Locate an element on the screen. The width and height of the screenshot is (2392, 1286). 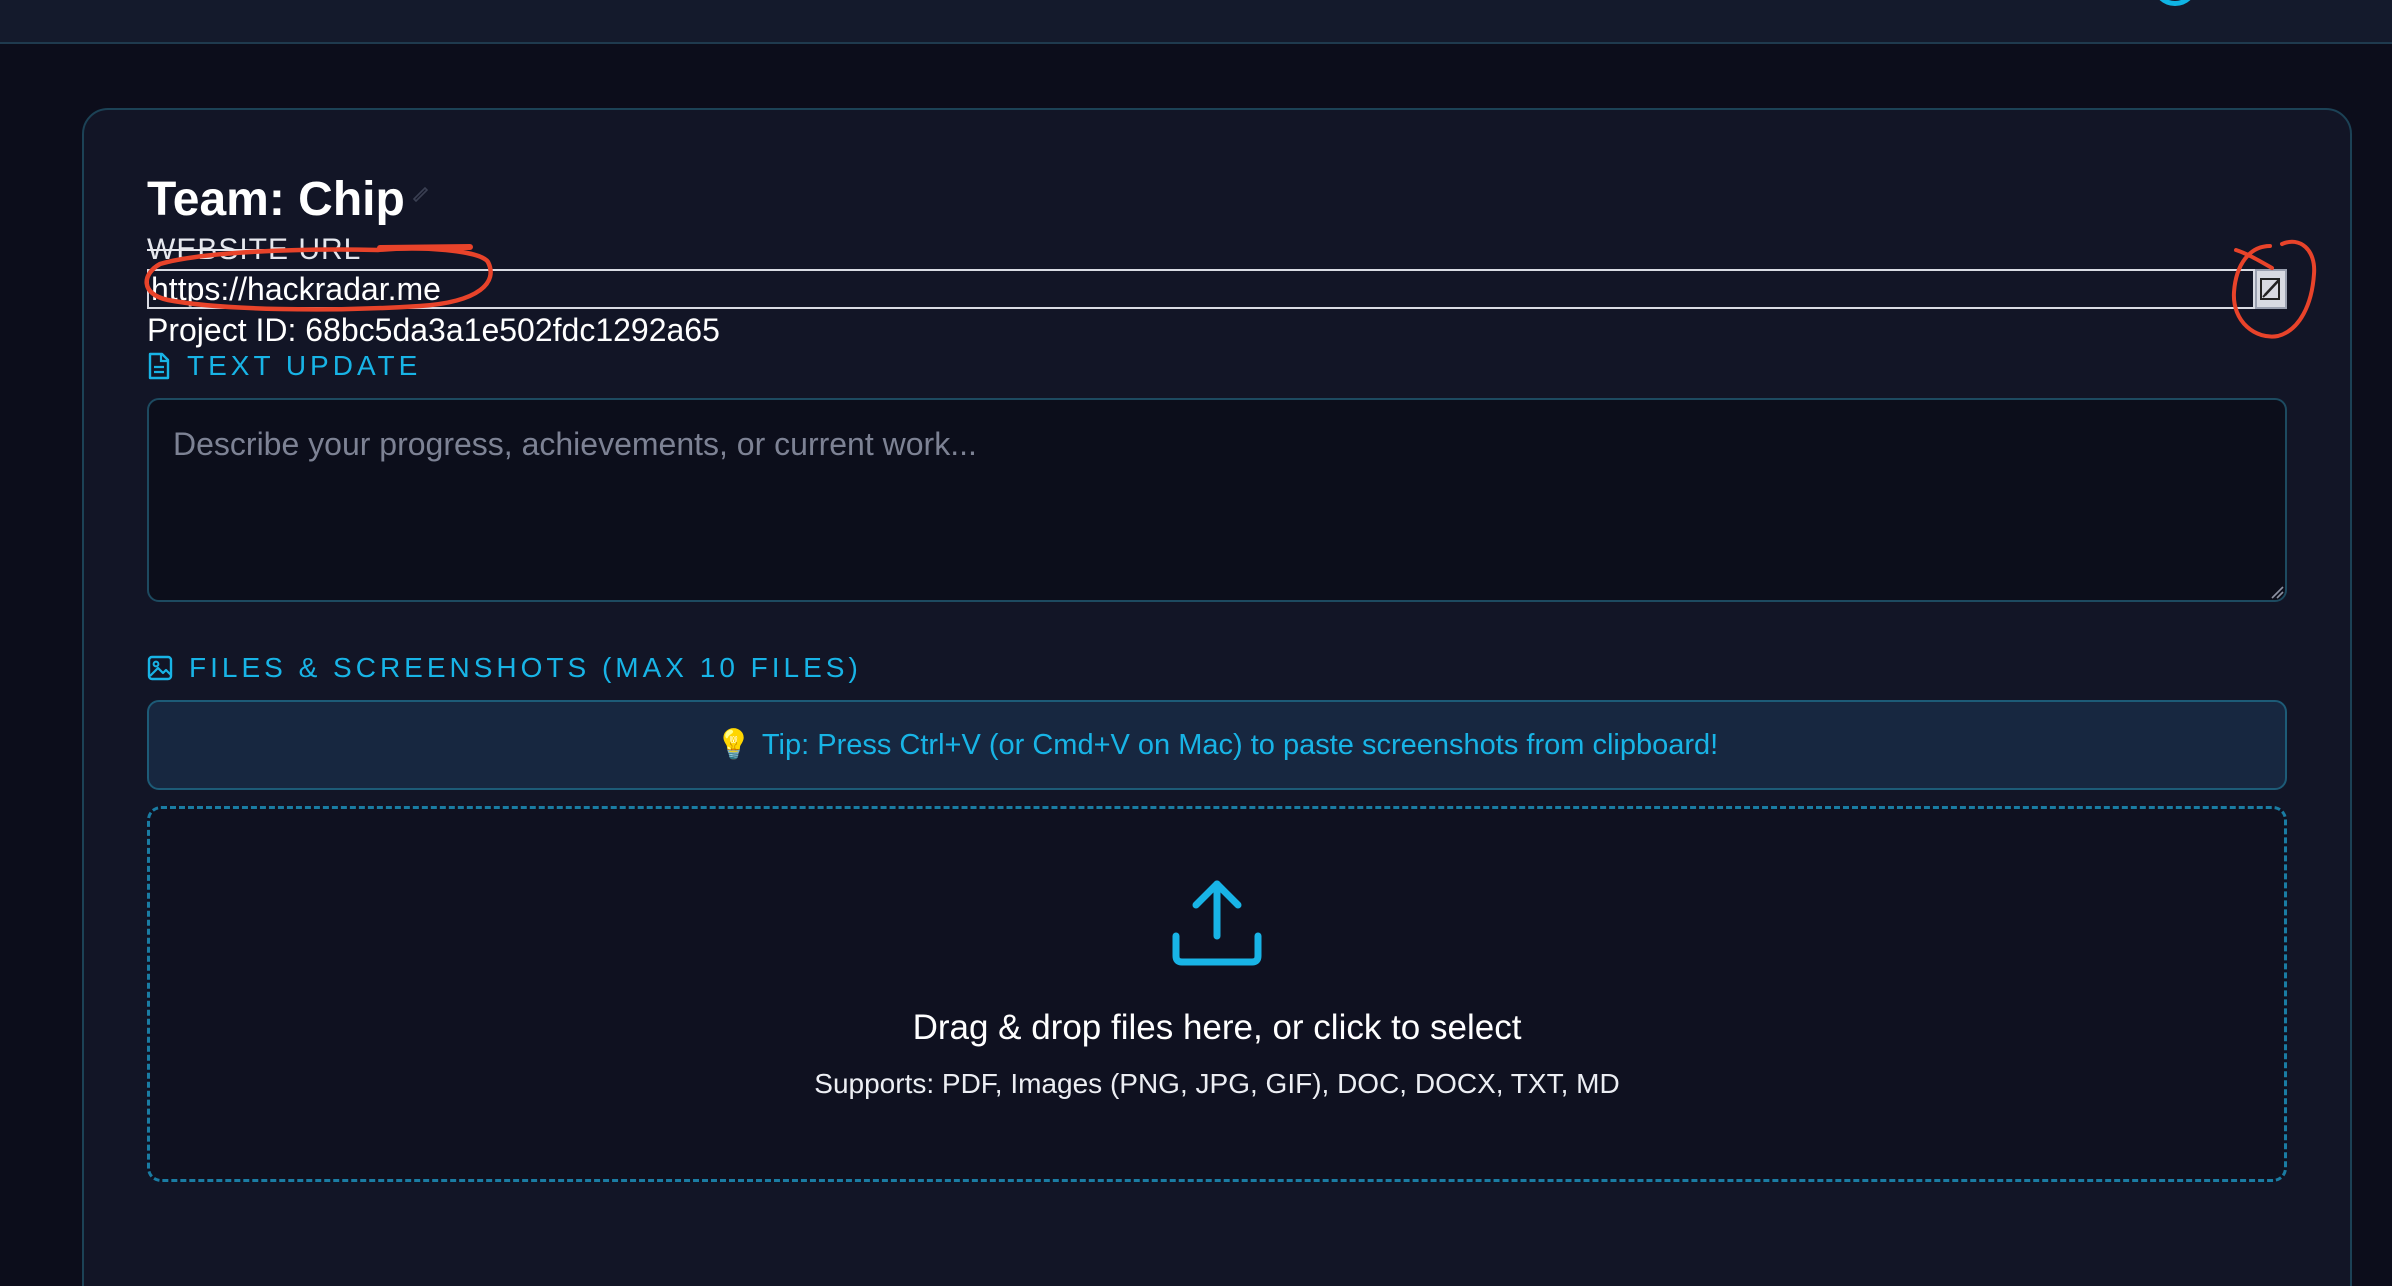
text-update-heading: TEXT UPDATE is located at coordinates (284, 366).